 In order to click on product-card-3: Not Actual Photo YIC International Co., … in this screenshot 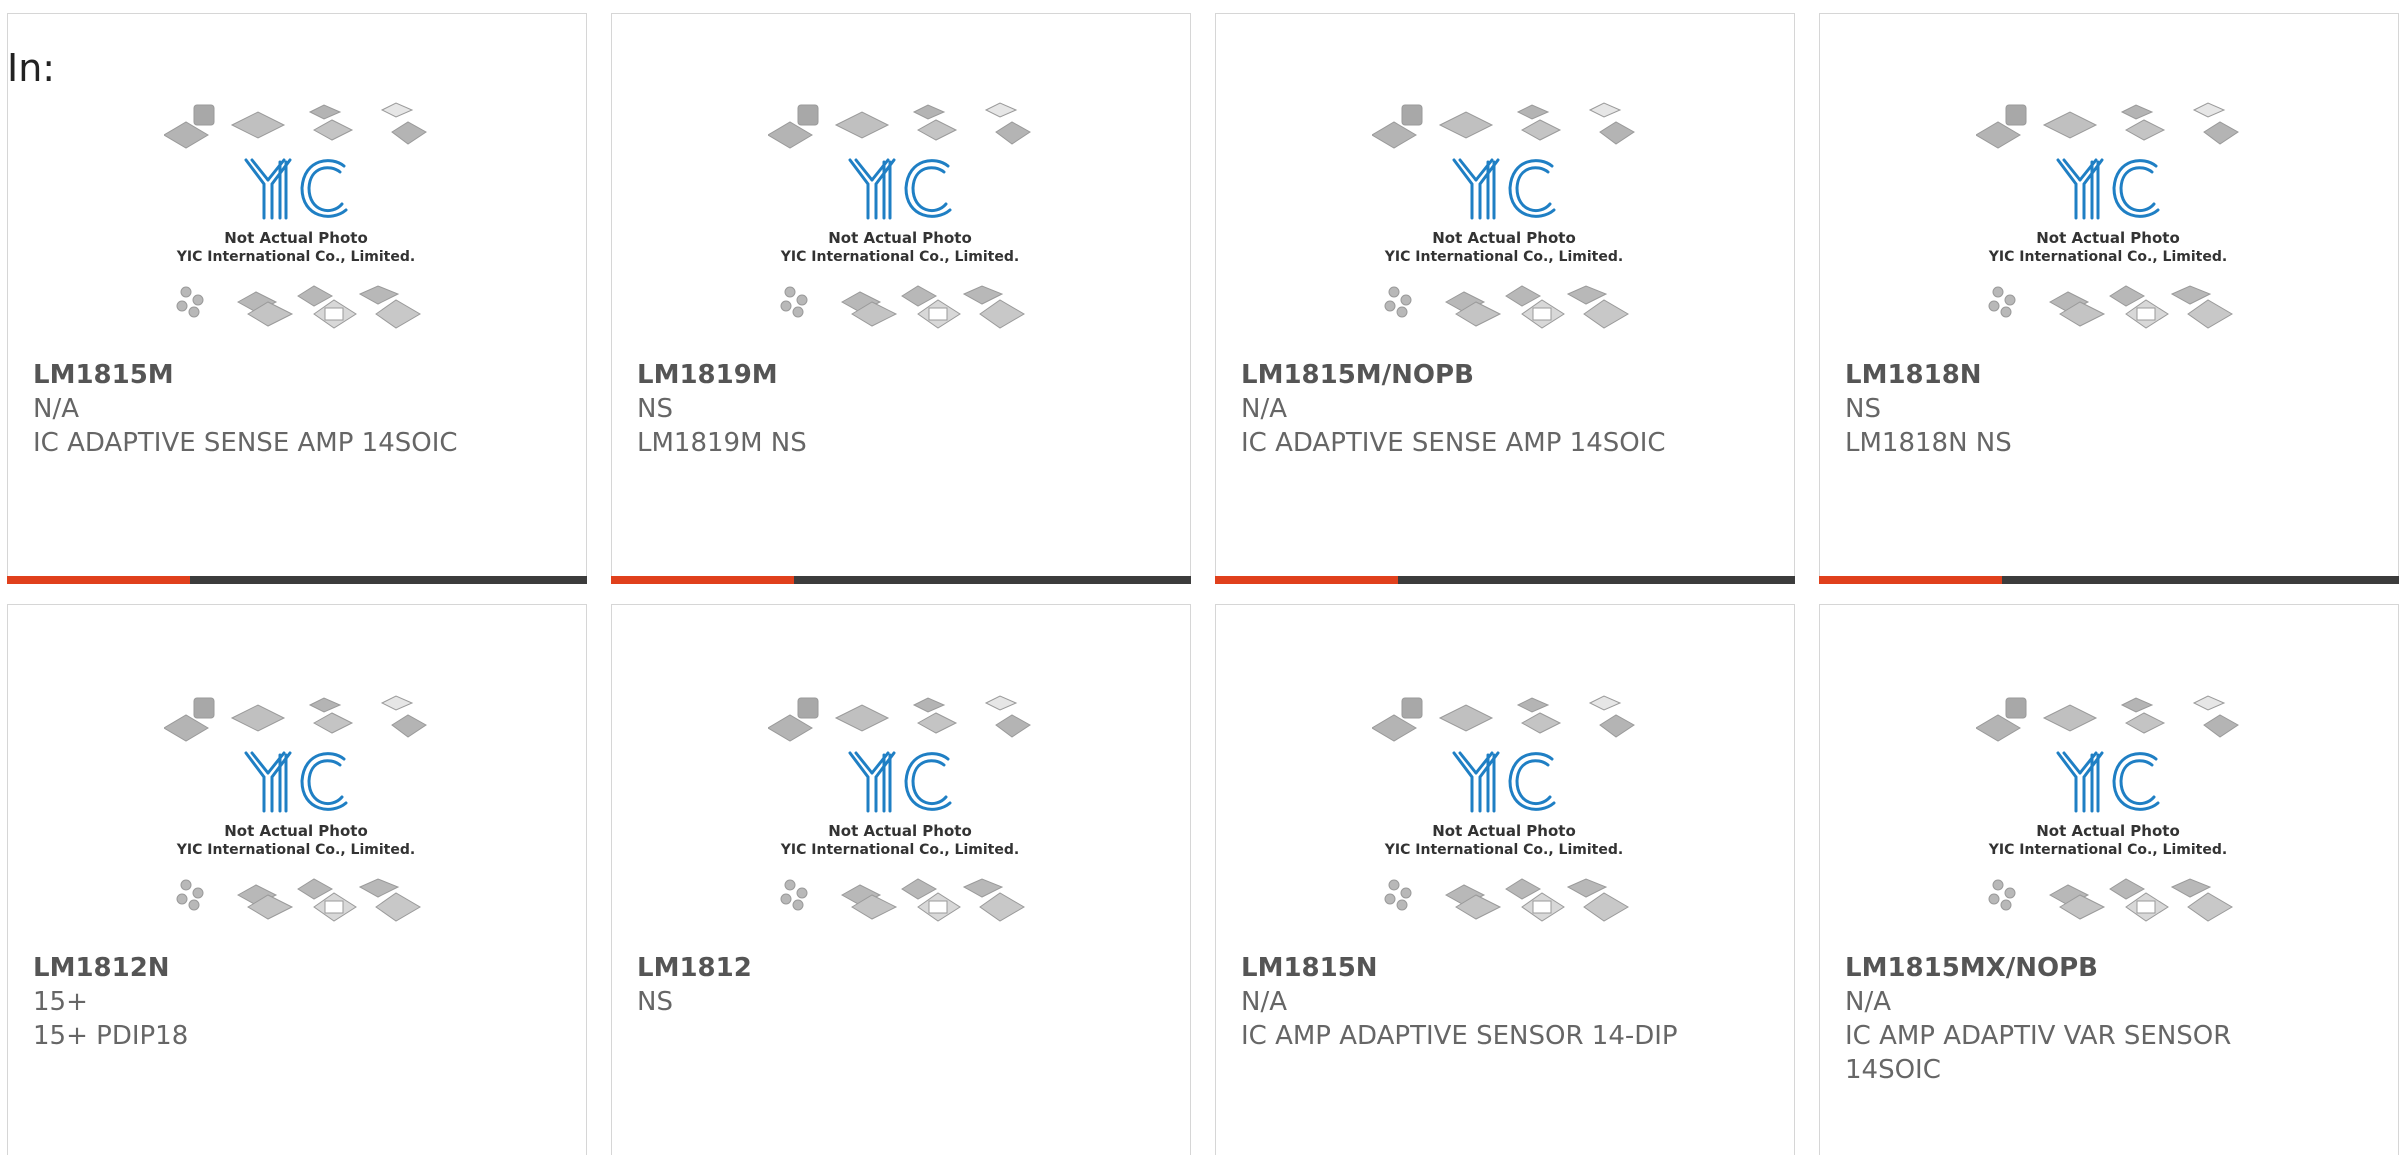, I will do `click(1505, 298)`.